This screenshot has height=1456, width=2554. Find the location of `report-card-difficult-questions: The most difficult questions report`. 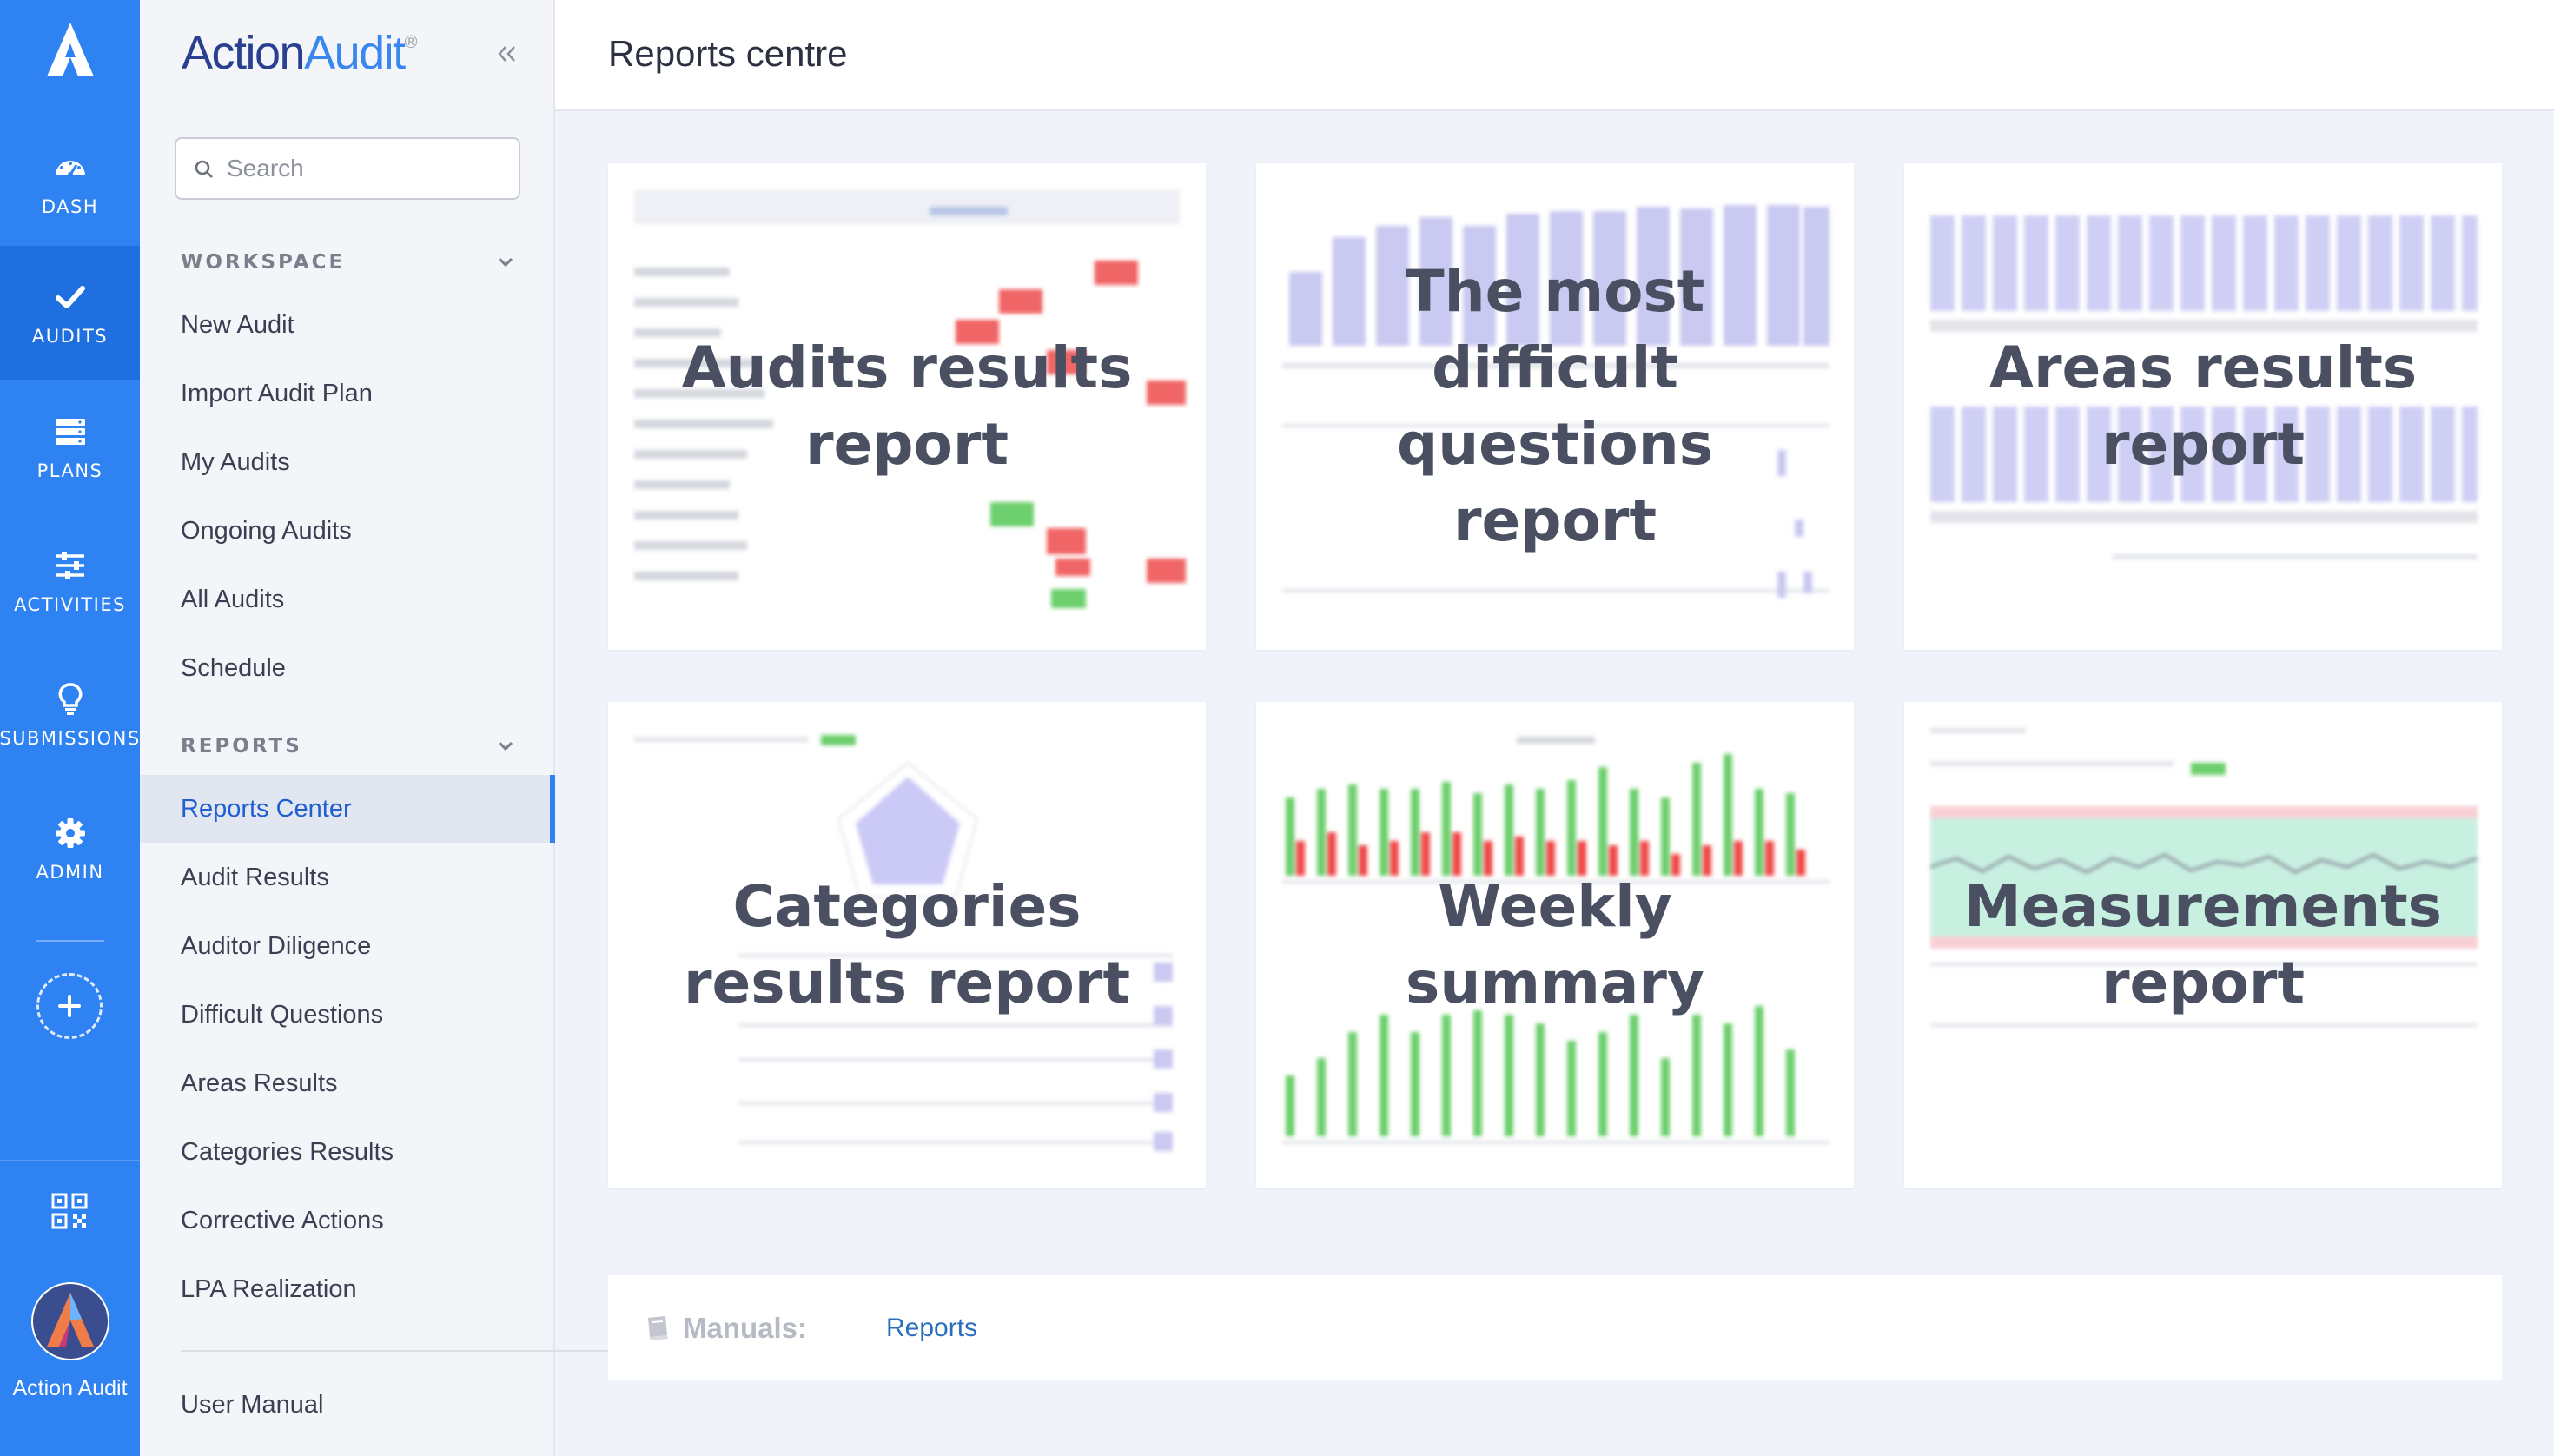

report-card-difficult-questions: The most difficult questions report is located at coordinates (1555, 406).